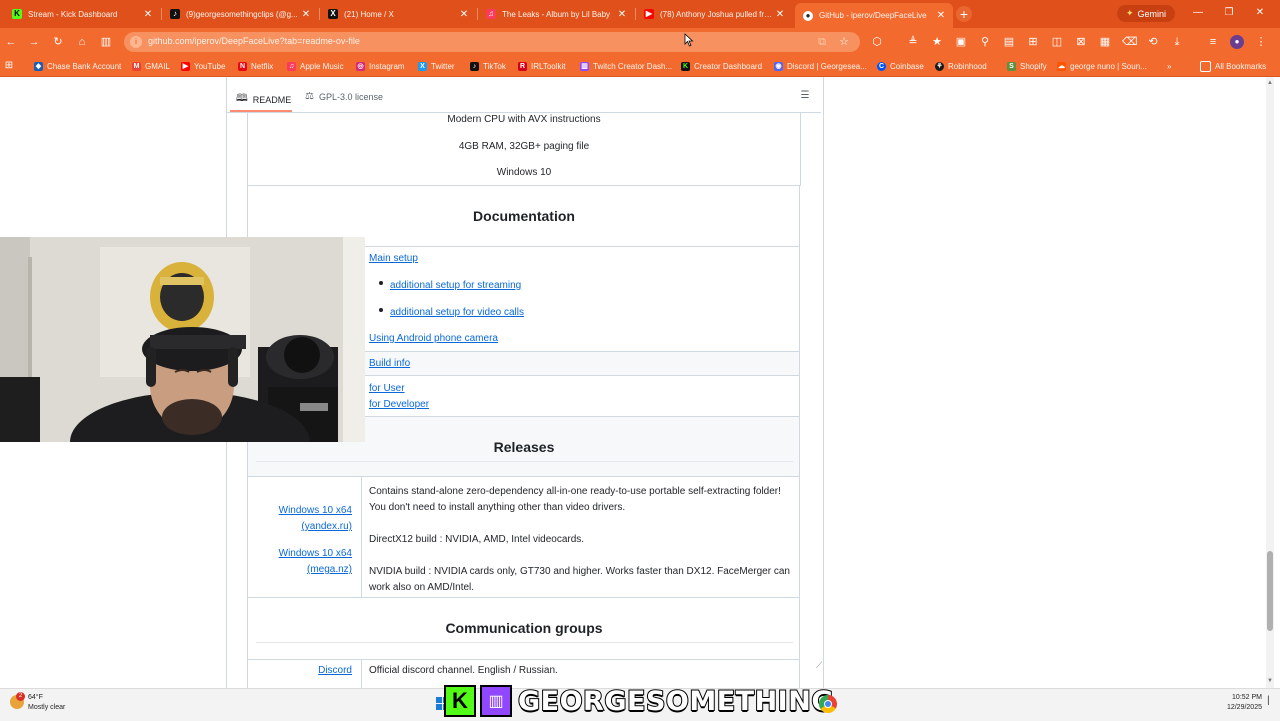  Describe the element at coordinates (877, 42) in the screenshot. I see `extension-icon: ⬡` at that location.